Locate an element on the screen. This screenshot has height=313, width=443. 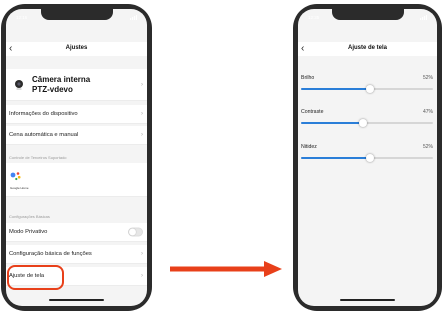
slider-label: Nitidez is located at coordinates (309, 147).